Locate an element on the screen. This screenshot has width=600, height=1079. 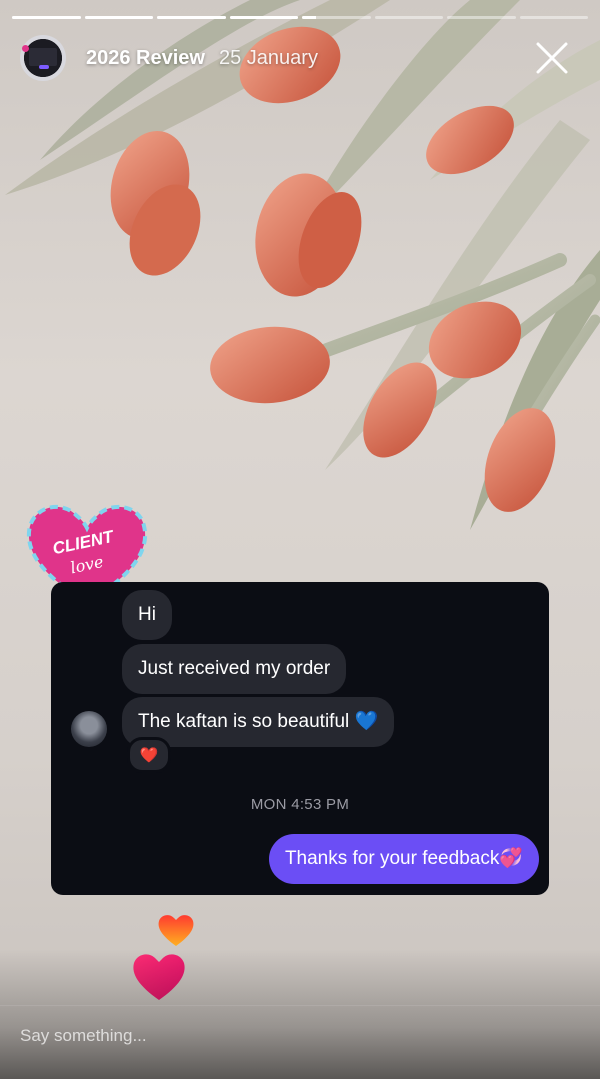
reply-input is located at coordinates (300, 1036).